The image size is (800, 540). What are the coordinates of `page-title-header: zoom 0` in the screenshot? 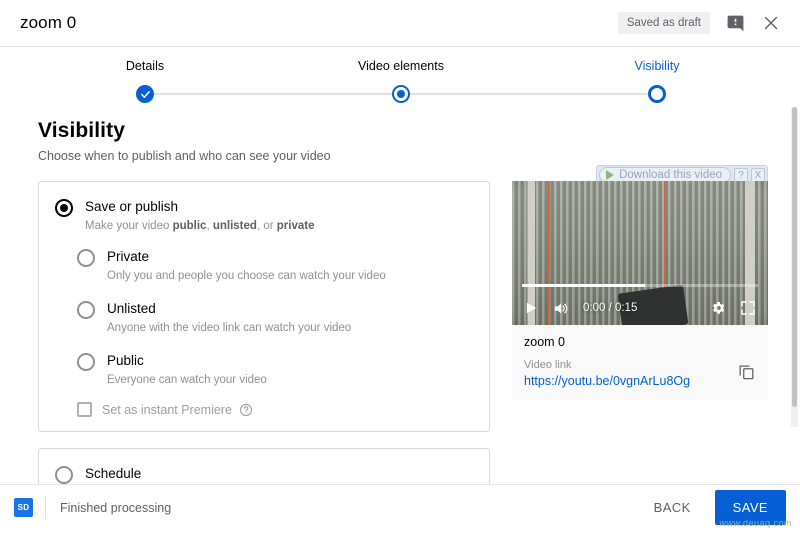 It's located at (48, 22).